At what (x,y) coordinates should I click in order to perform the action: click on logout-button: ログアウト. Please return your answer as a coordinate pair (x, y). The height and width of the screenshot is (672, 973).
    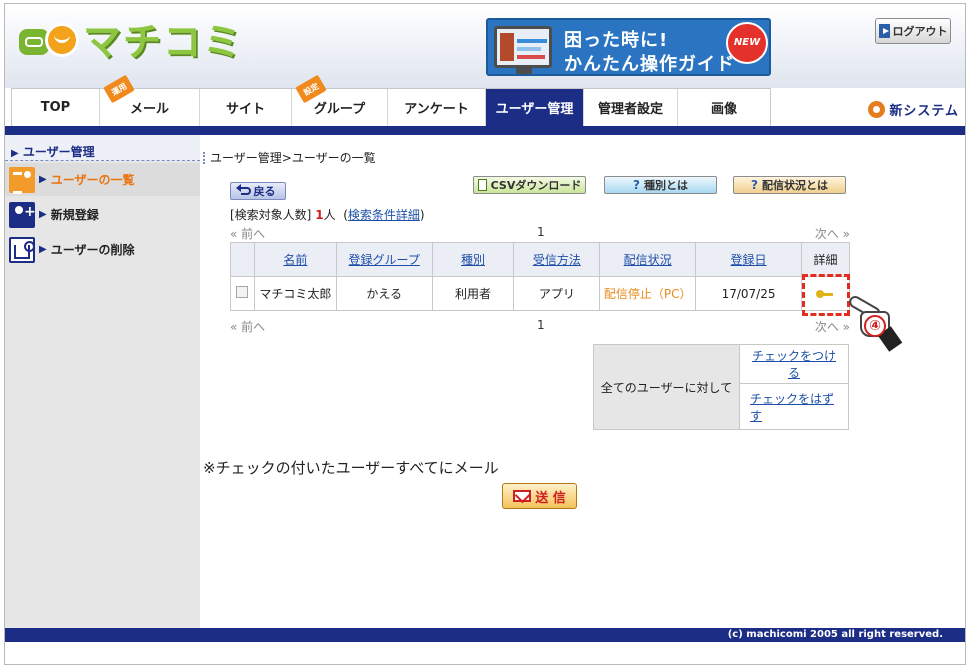
    Looking at the image, I should click on (913, 31).